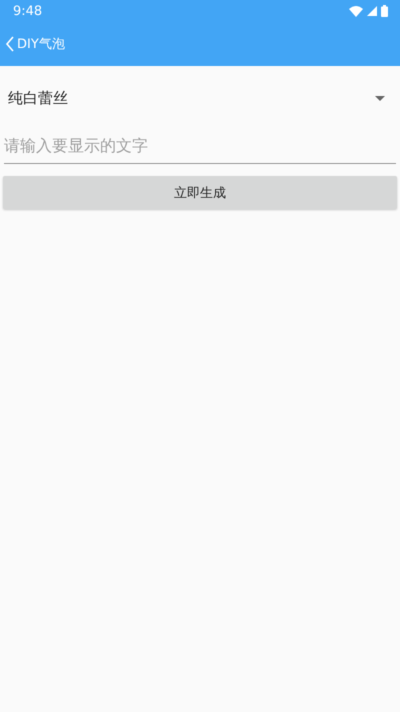  I want to click on text-input-field: 请输入要显示的文字, so click(200, 146).